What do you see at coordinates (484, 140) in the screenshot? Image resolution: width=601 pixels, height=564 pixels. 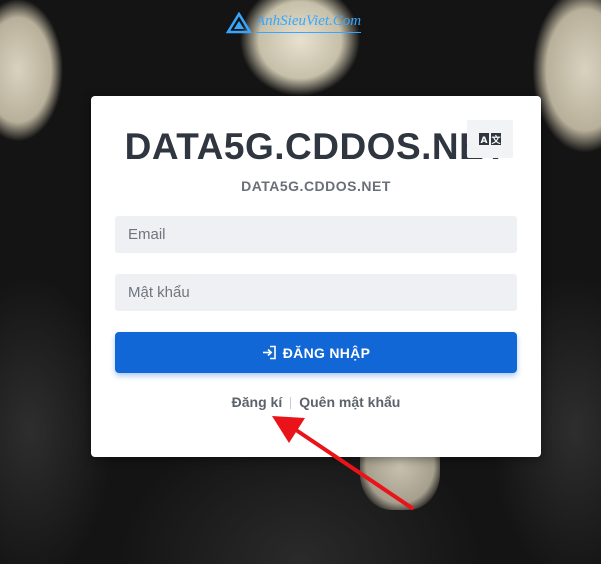 I see `svg-text: A` at bounding box center [484, 140].